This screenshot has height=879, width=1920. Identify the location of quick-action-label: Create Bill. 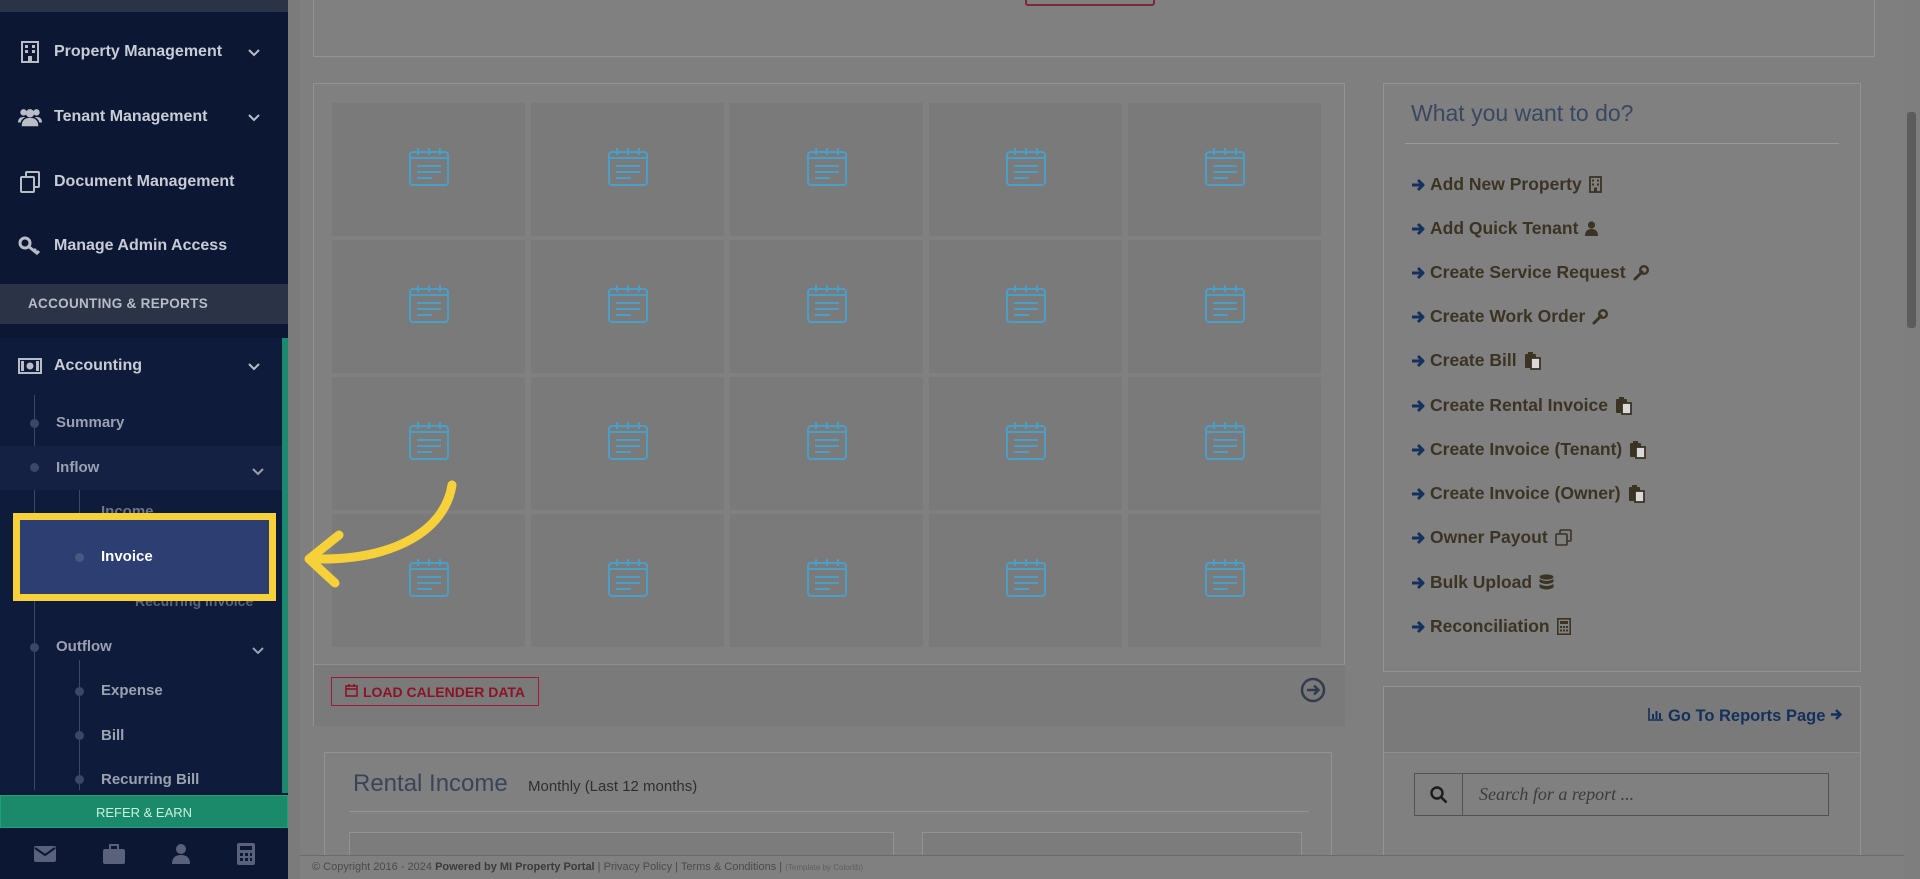
(1473, 360).